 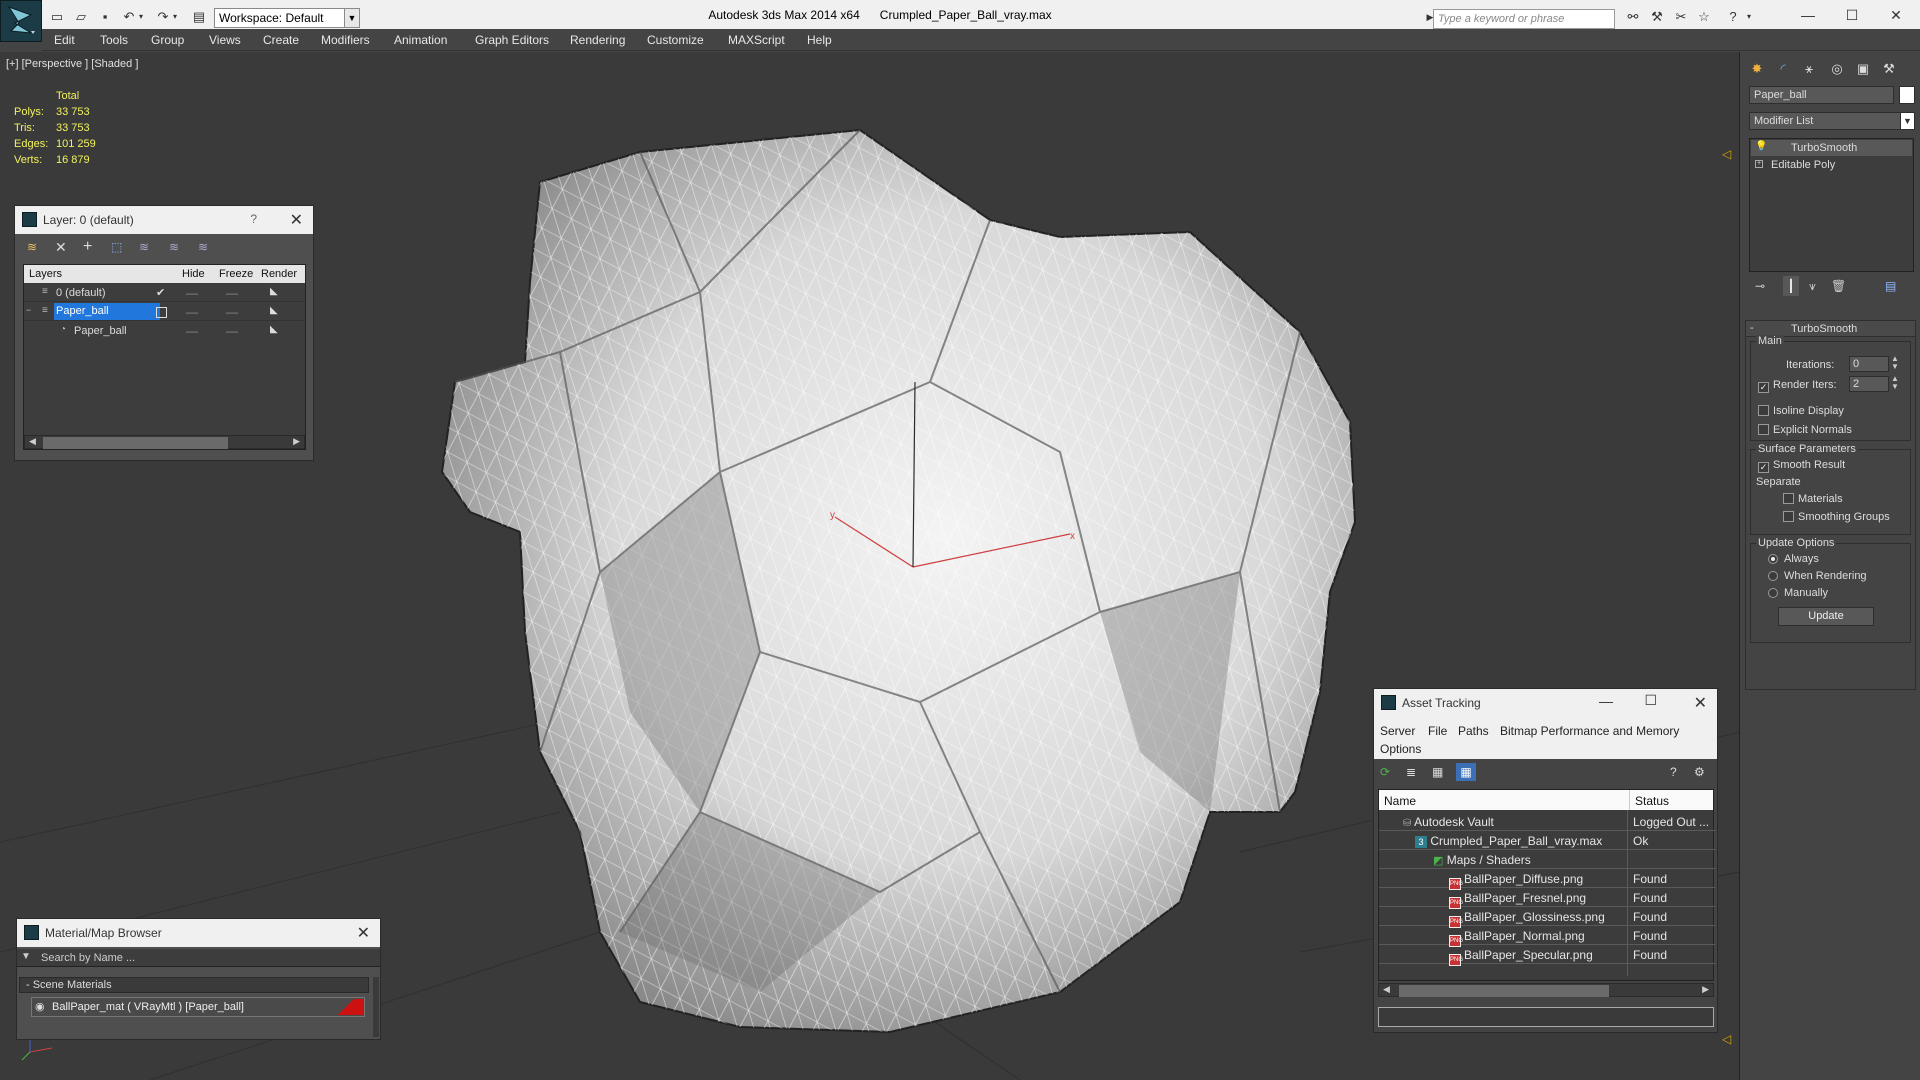 I want to click on new-file-icon: ▭, so click(x=57, y=17).